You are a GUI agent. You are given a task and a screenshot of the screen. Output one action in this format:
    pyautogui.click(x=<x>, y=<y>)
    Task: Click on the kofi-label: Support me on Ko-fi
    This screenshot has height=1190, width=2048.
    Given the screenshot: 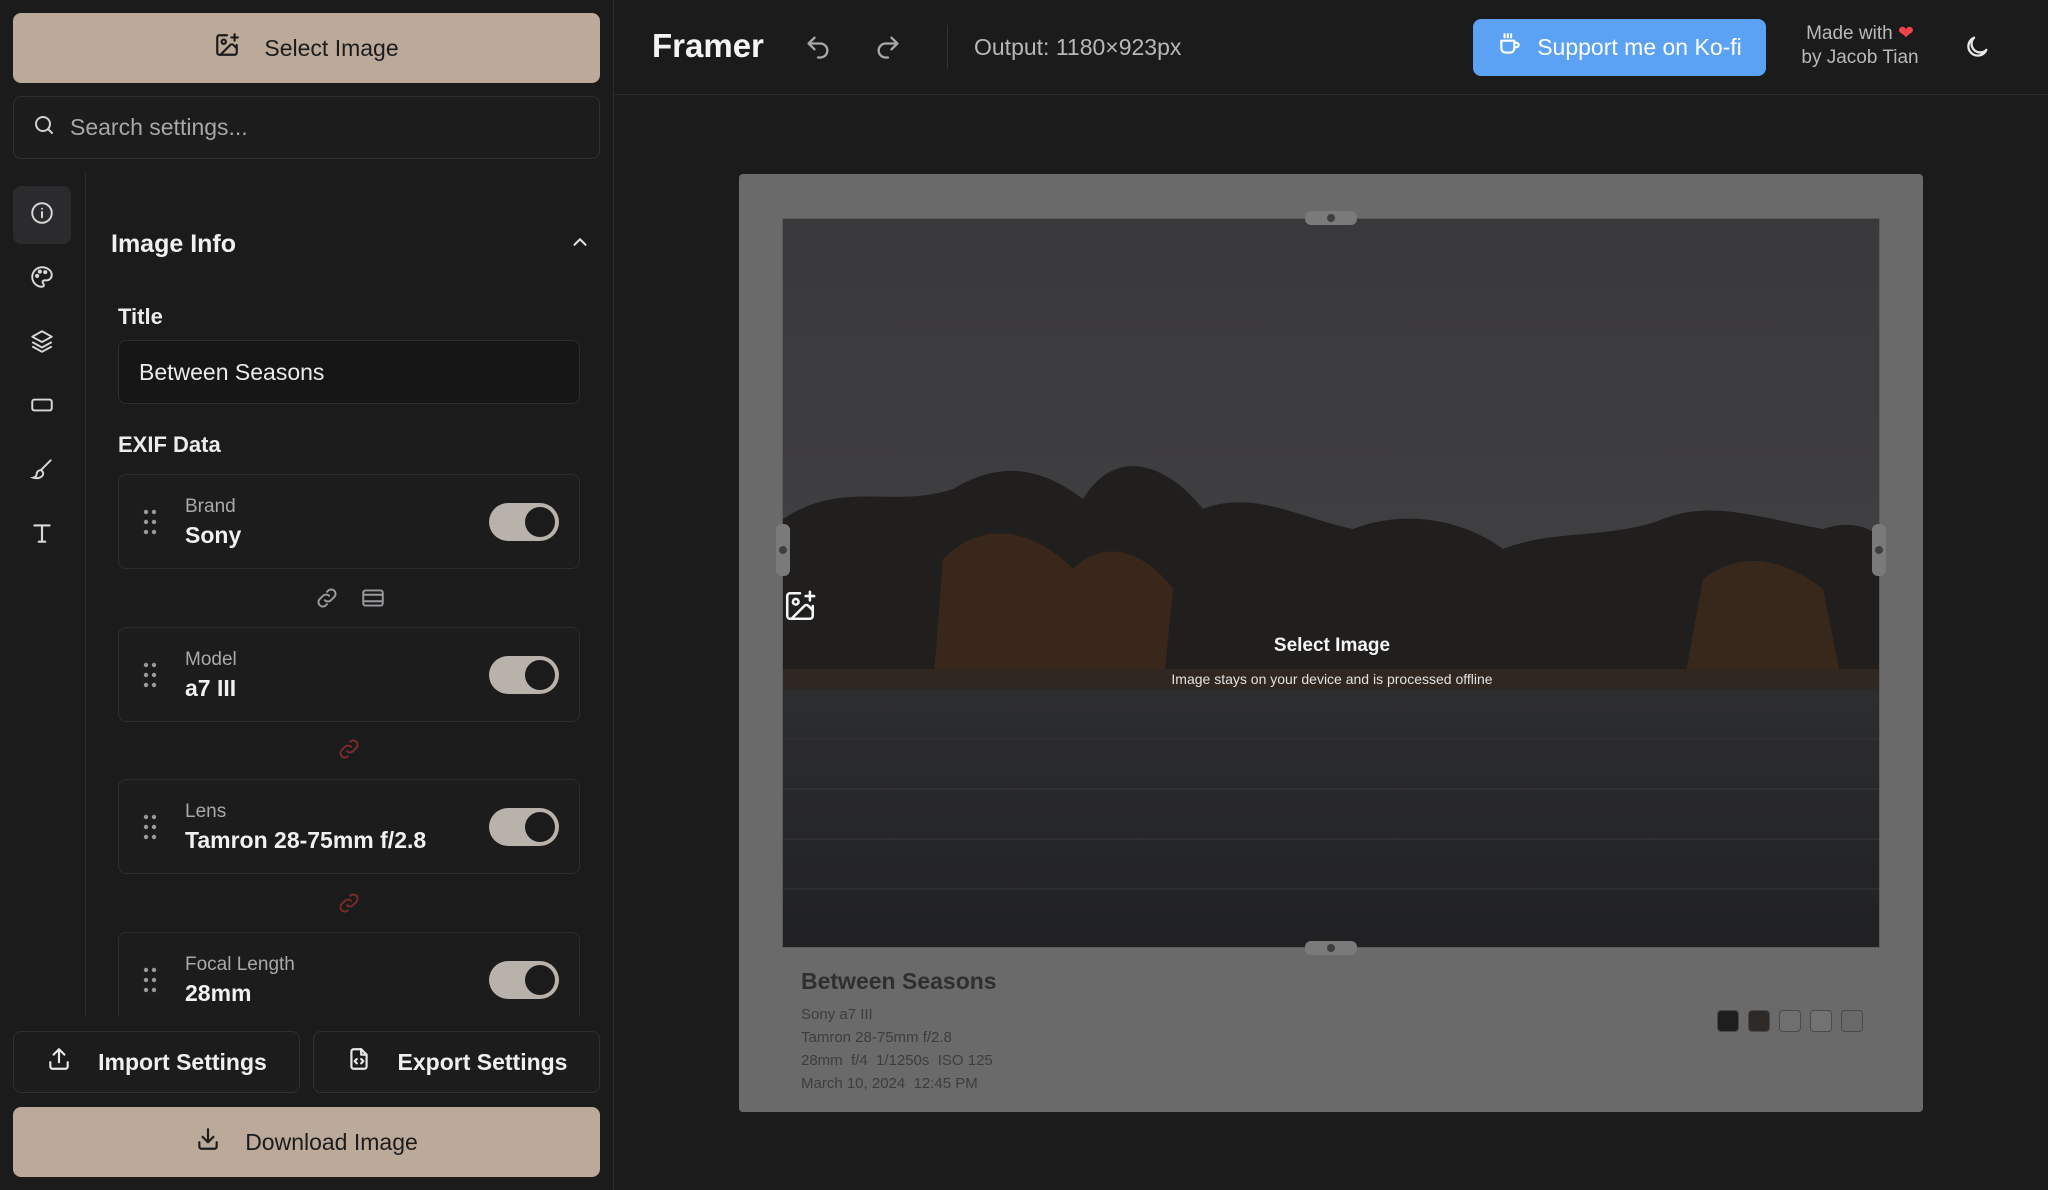 What is the action you would take?
    pyautogui.click(x=1639, y=47)
    